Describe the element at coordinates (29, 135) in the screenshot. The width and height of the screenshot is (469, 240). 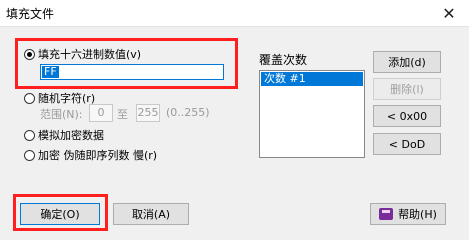
I see `simulate-encrypt-radio` at that location.